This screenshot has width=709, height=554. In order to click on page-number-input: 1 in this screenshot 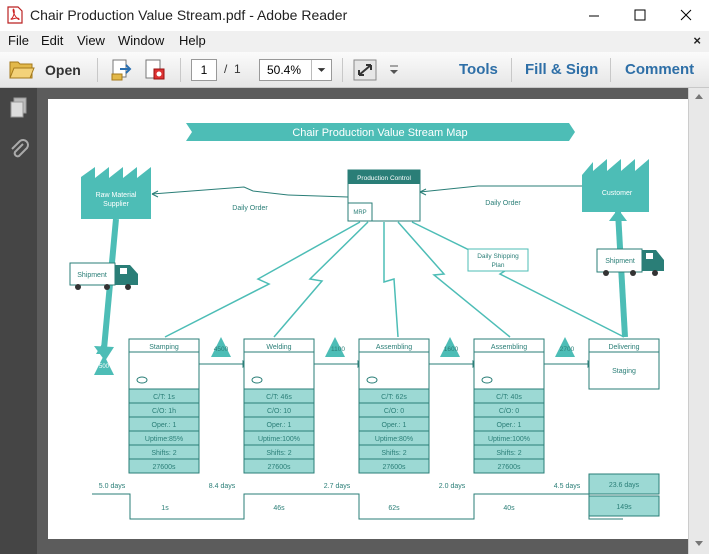, I will do `click(204, 70)`.